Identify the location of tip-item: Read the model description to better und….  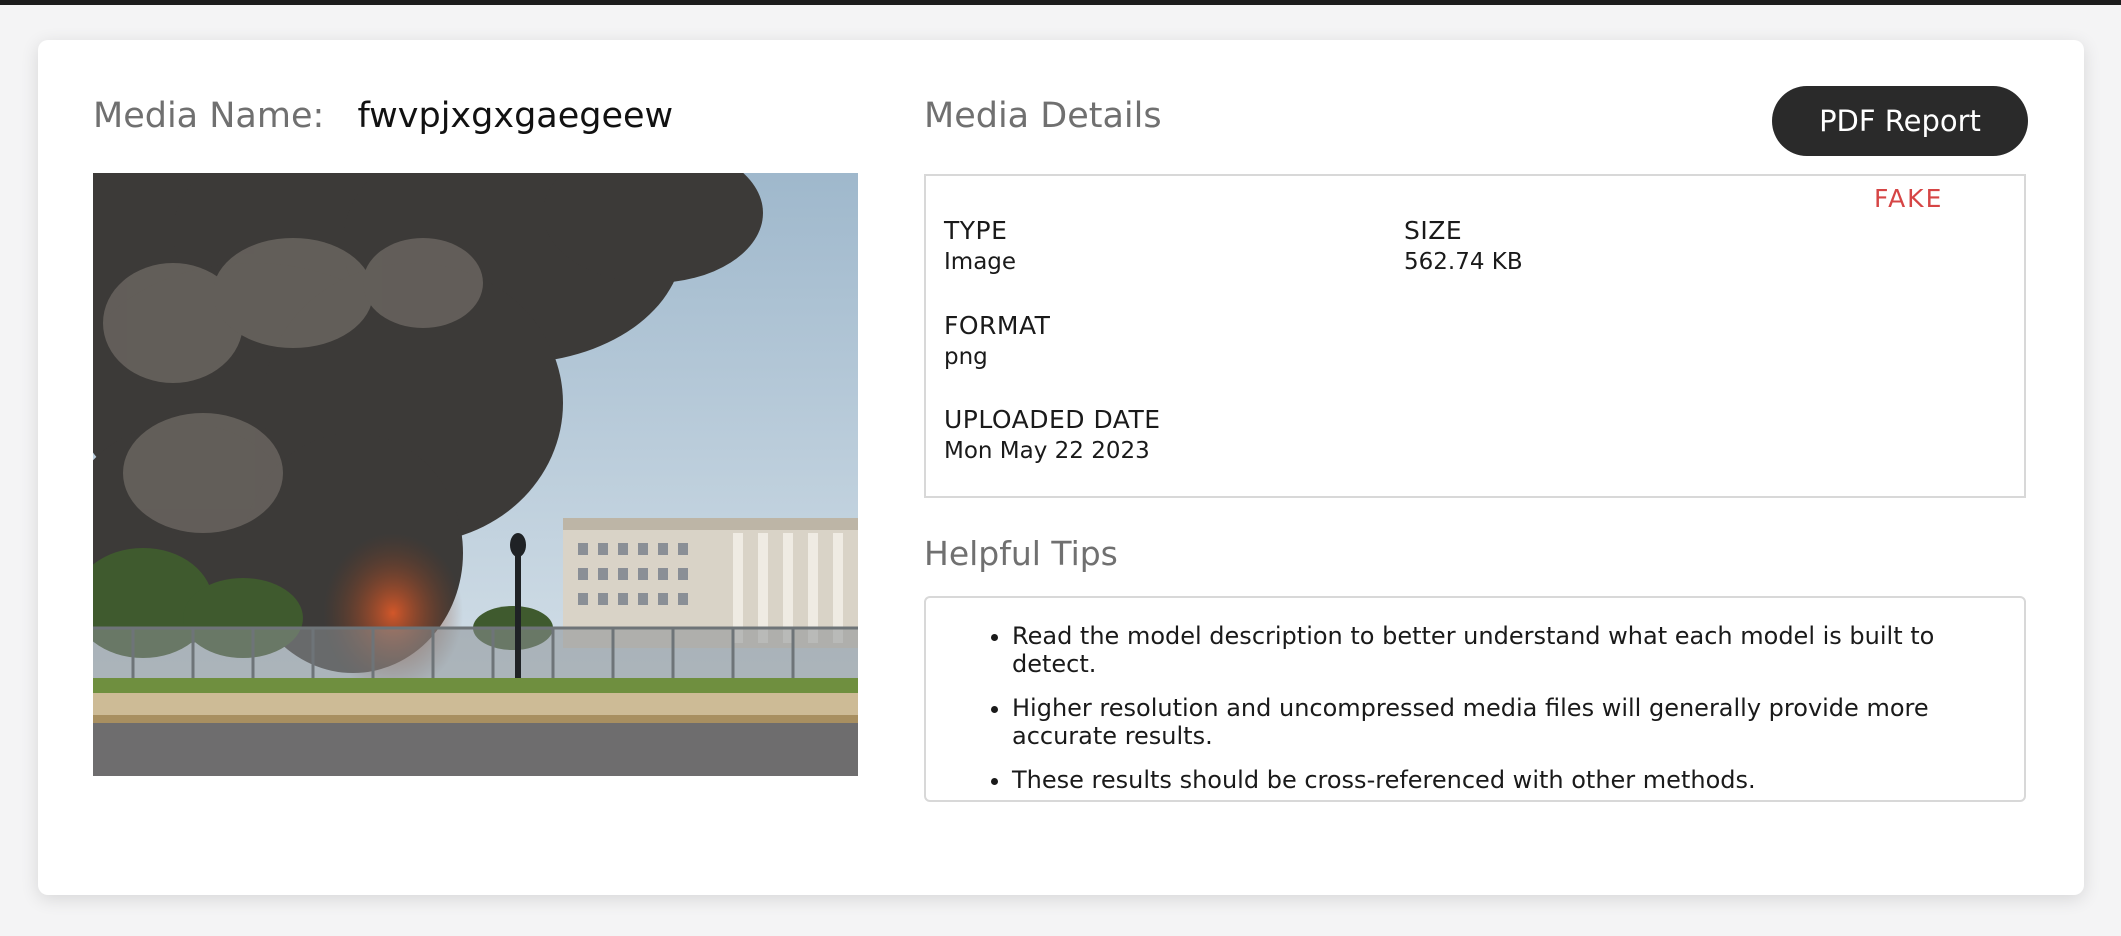
(1511, 650).